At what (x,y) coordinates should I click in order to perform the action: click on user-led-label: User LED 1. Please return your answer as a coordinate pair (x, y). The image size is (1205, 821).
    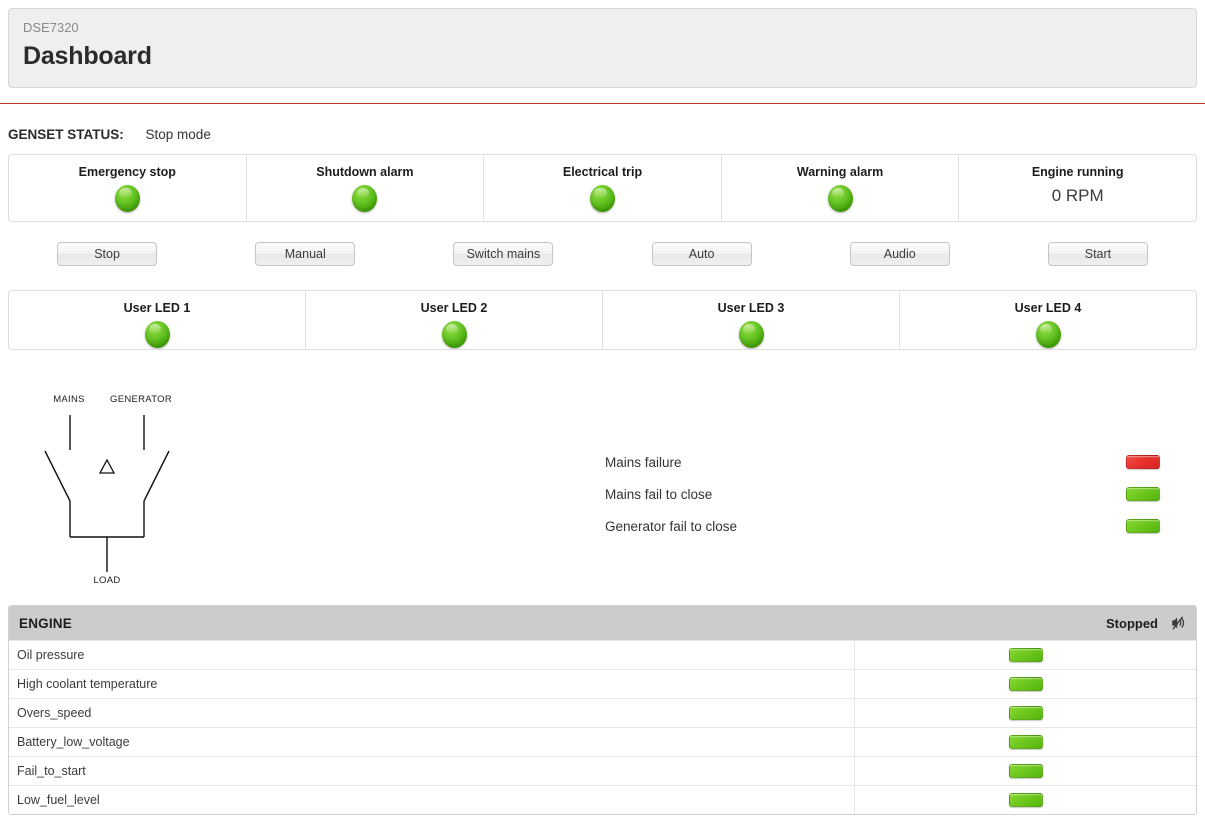
    Looking at the image, I should click on (157, 308).